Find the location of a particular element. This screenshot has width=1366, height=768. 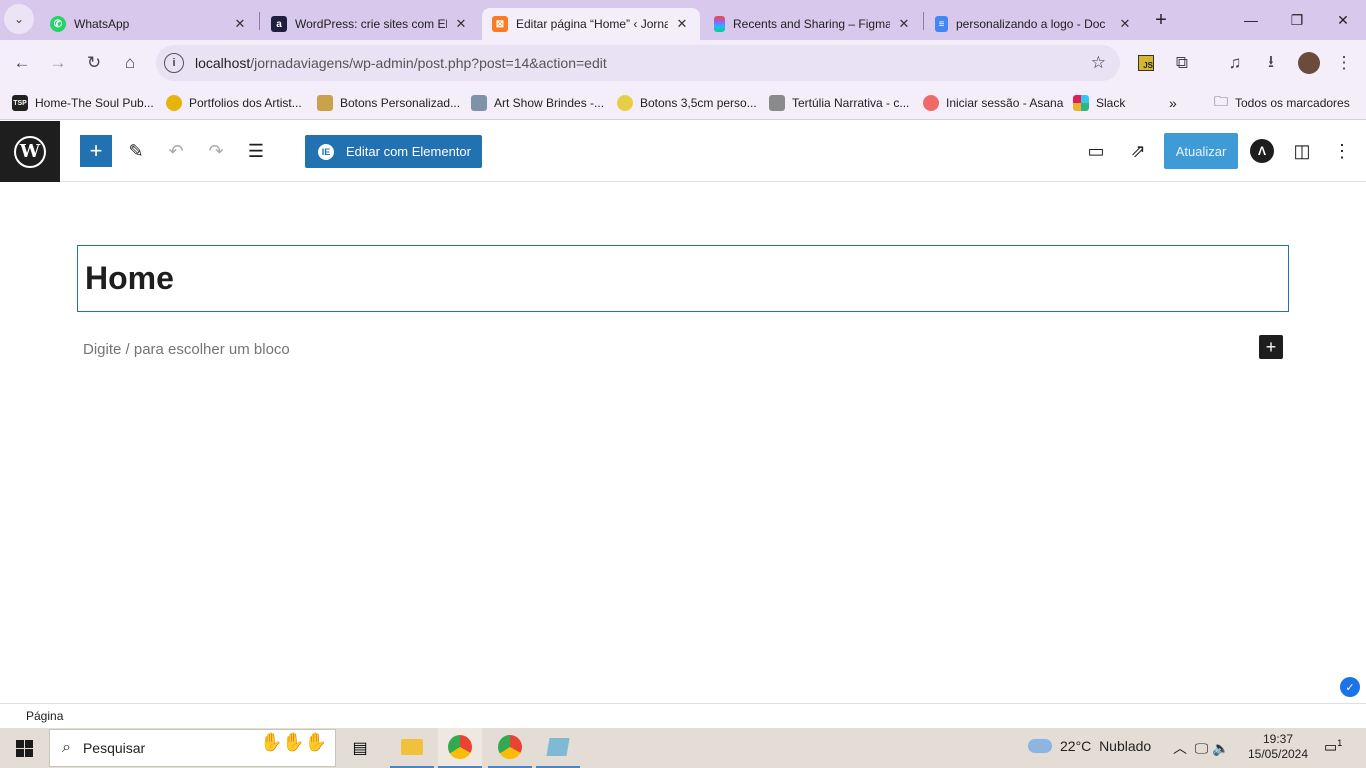

tertulia-icon is located at coordinates (777, 103).